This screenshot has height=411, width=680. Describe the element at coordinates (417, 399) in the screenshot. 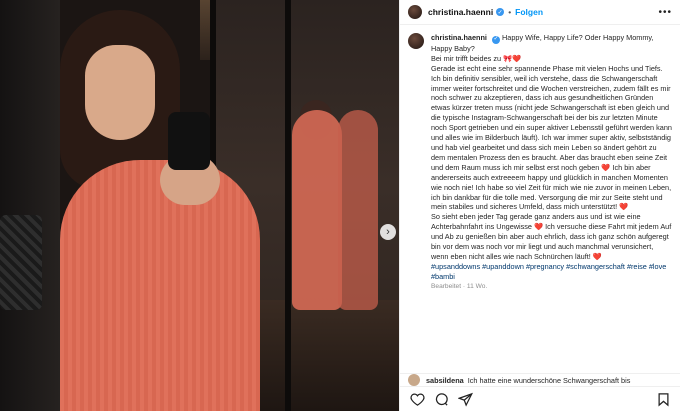

I see `heart-icon` at that location.